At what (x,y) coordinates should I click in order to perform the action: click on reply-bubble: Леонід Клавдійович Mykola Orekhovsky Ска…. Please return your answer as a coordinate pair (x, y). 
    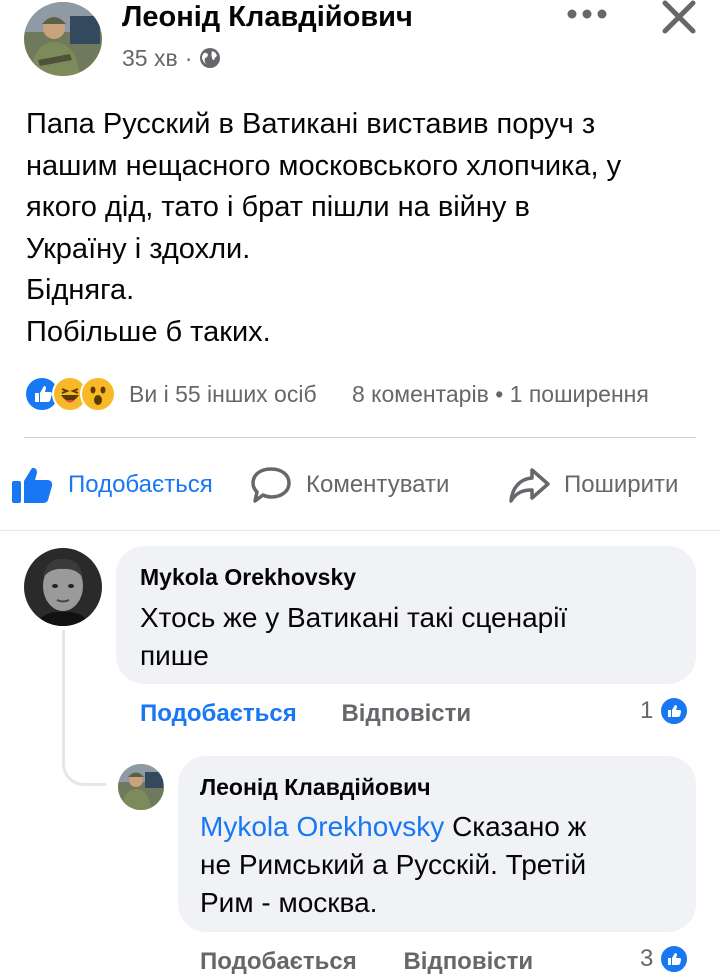
    Looking at the image, I should click on (437, 844).